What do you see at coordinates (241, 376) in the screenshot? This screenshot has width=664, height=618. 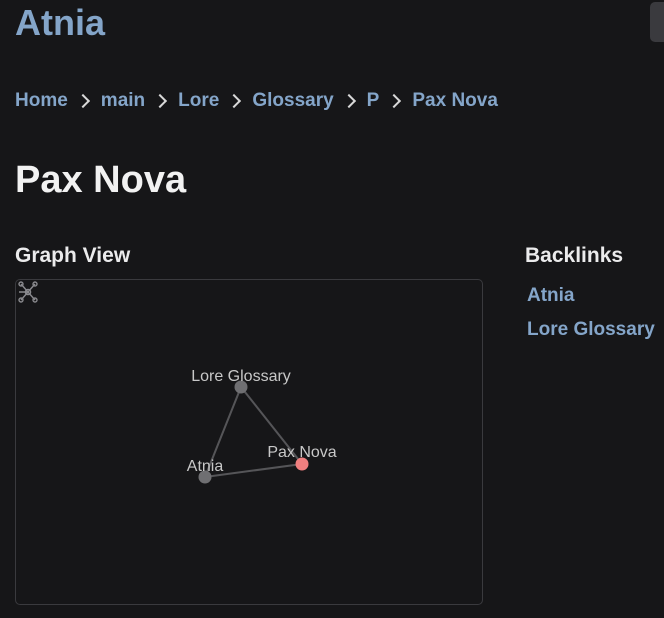 I see `graph-node-label: Lore Glossary` at bounding box center [241, 376].